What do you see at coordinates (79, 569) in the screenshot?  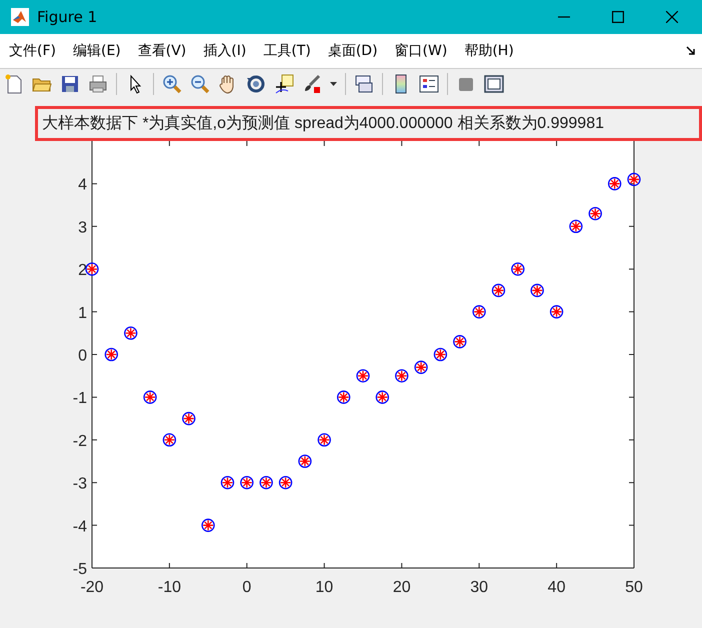 I see `y-tick-label: -5` at bounding box center [79, 569].